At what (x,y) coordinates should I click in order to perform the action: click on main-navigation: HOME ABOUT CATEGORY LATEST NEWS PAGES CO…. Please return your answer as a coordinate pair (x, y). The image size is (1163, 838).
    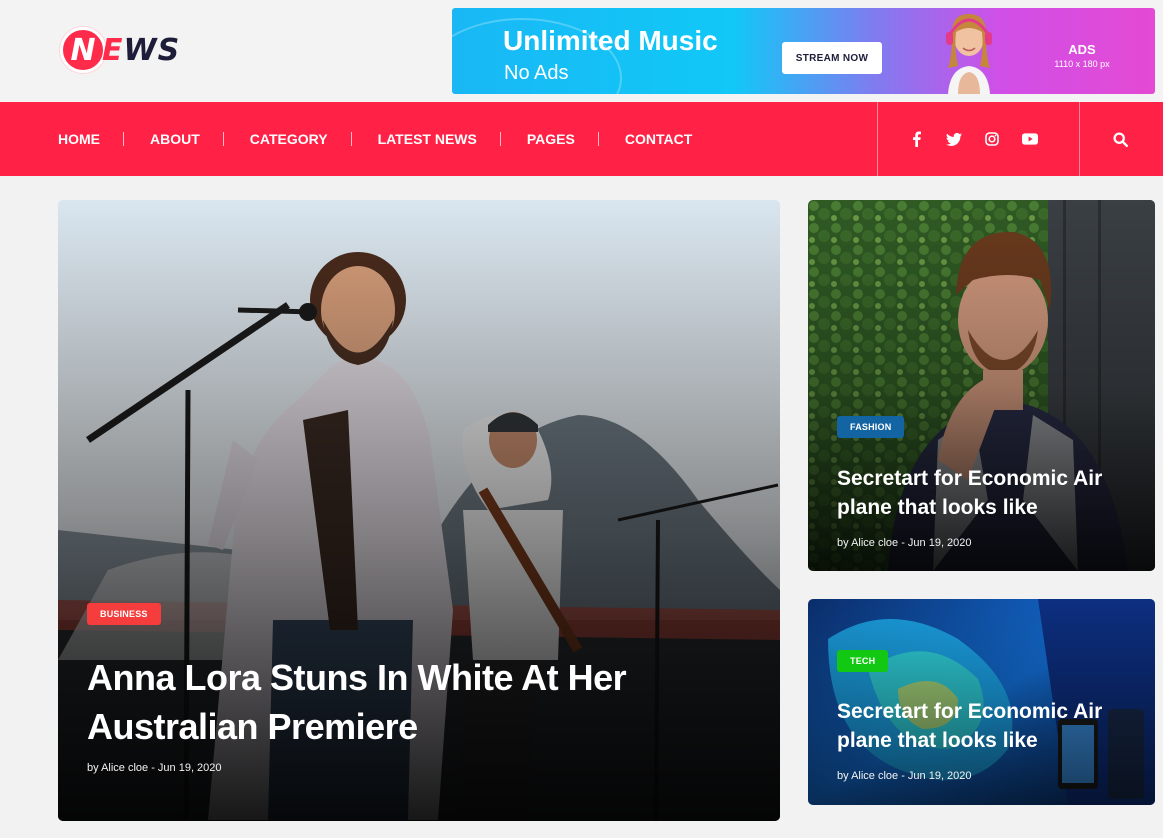
    Looking at the image, I should click on (581, 139).